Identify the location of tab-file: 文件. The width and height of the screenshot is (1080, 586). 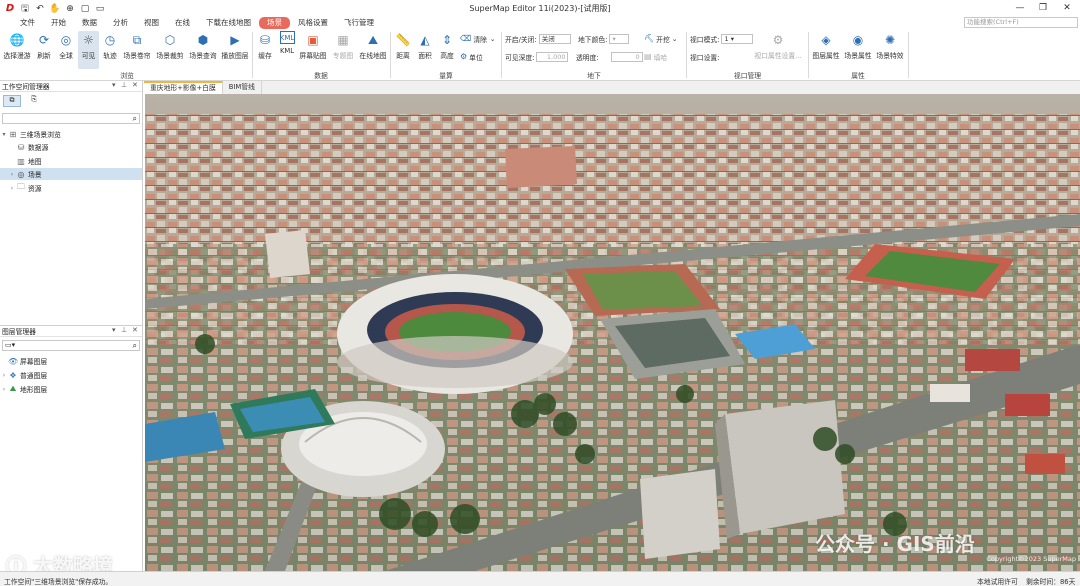
(27, 23).